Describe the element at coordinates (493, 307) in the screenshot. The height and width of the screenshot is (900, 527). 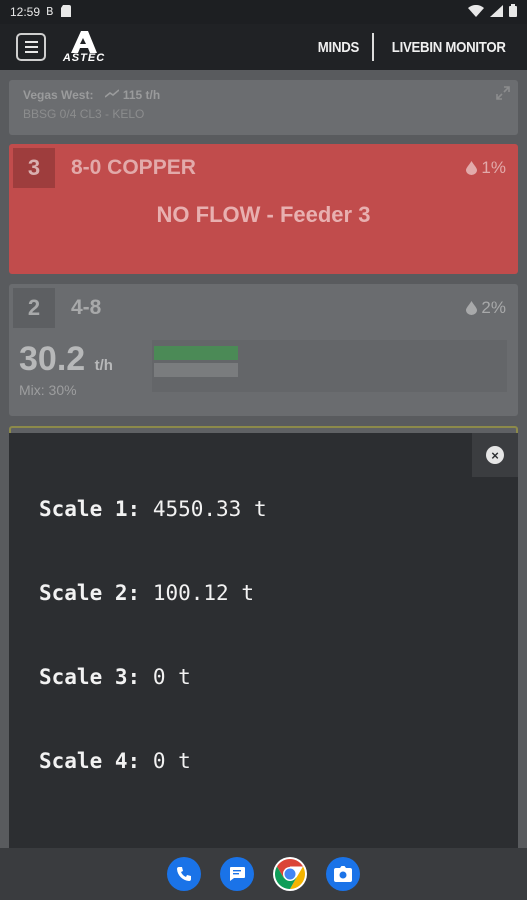
I see `moisture-value: 2%` at that location.